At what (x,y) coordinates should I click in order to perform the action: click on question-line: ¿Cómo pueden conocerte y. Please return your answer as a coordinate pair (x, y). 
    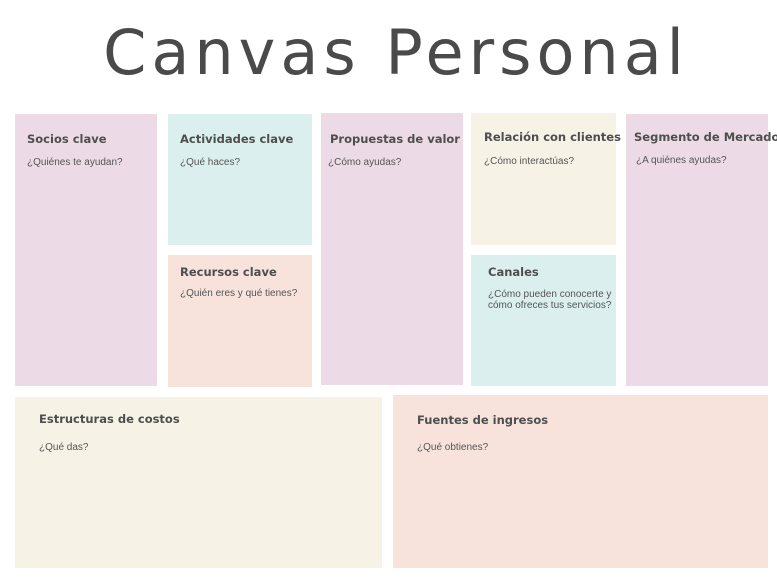
    Looking at the image, I should click on (550, 294).